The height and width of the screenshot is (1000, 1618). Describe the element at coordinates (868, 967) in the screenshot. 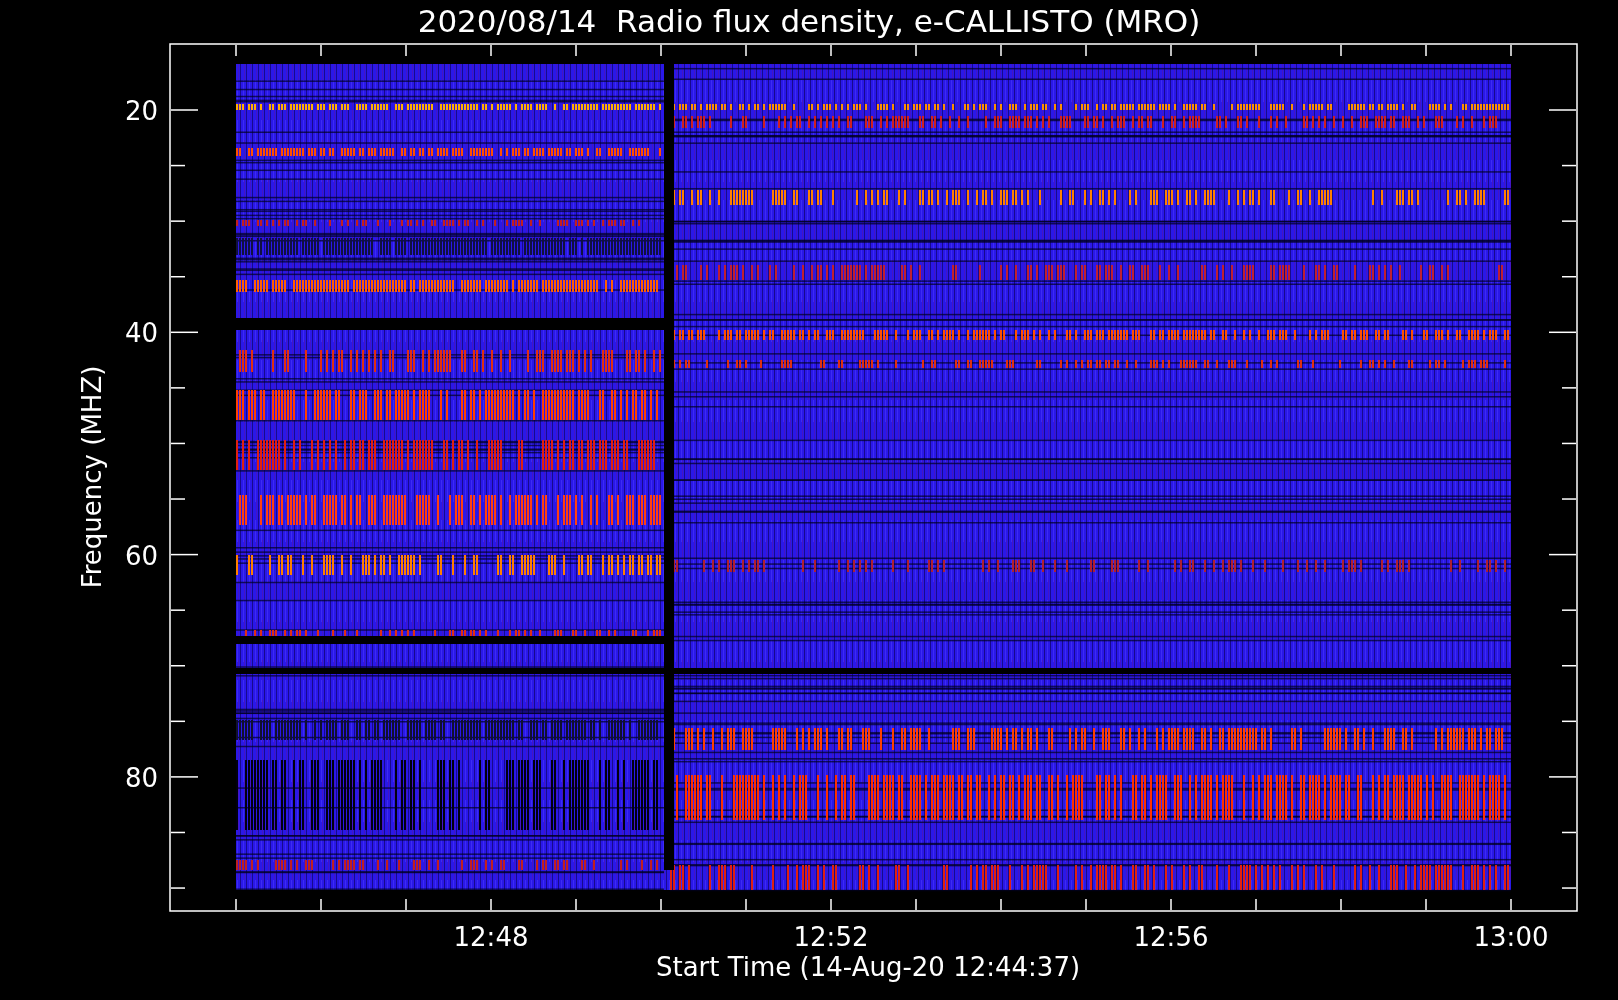

I see `x-axis-label: Start Time (14-Aug-20 12:44:37)` at that location.